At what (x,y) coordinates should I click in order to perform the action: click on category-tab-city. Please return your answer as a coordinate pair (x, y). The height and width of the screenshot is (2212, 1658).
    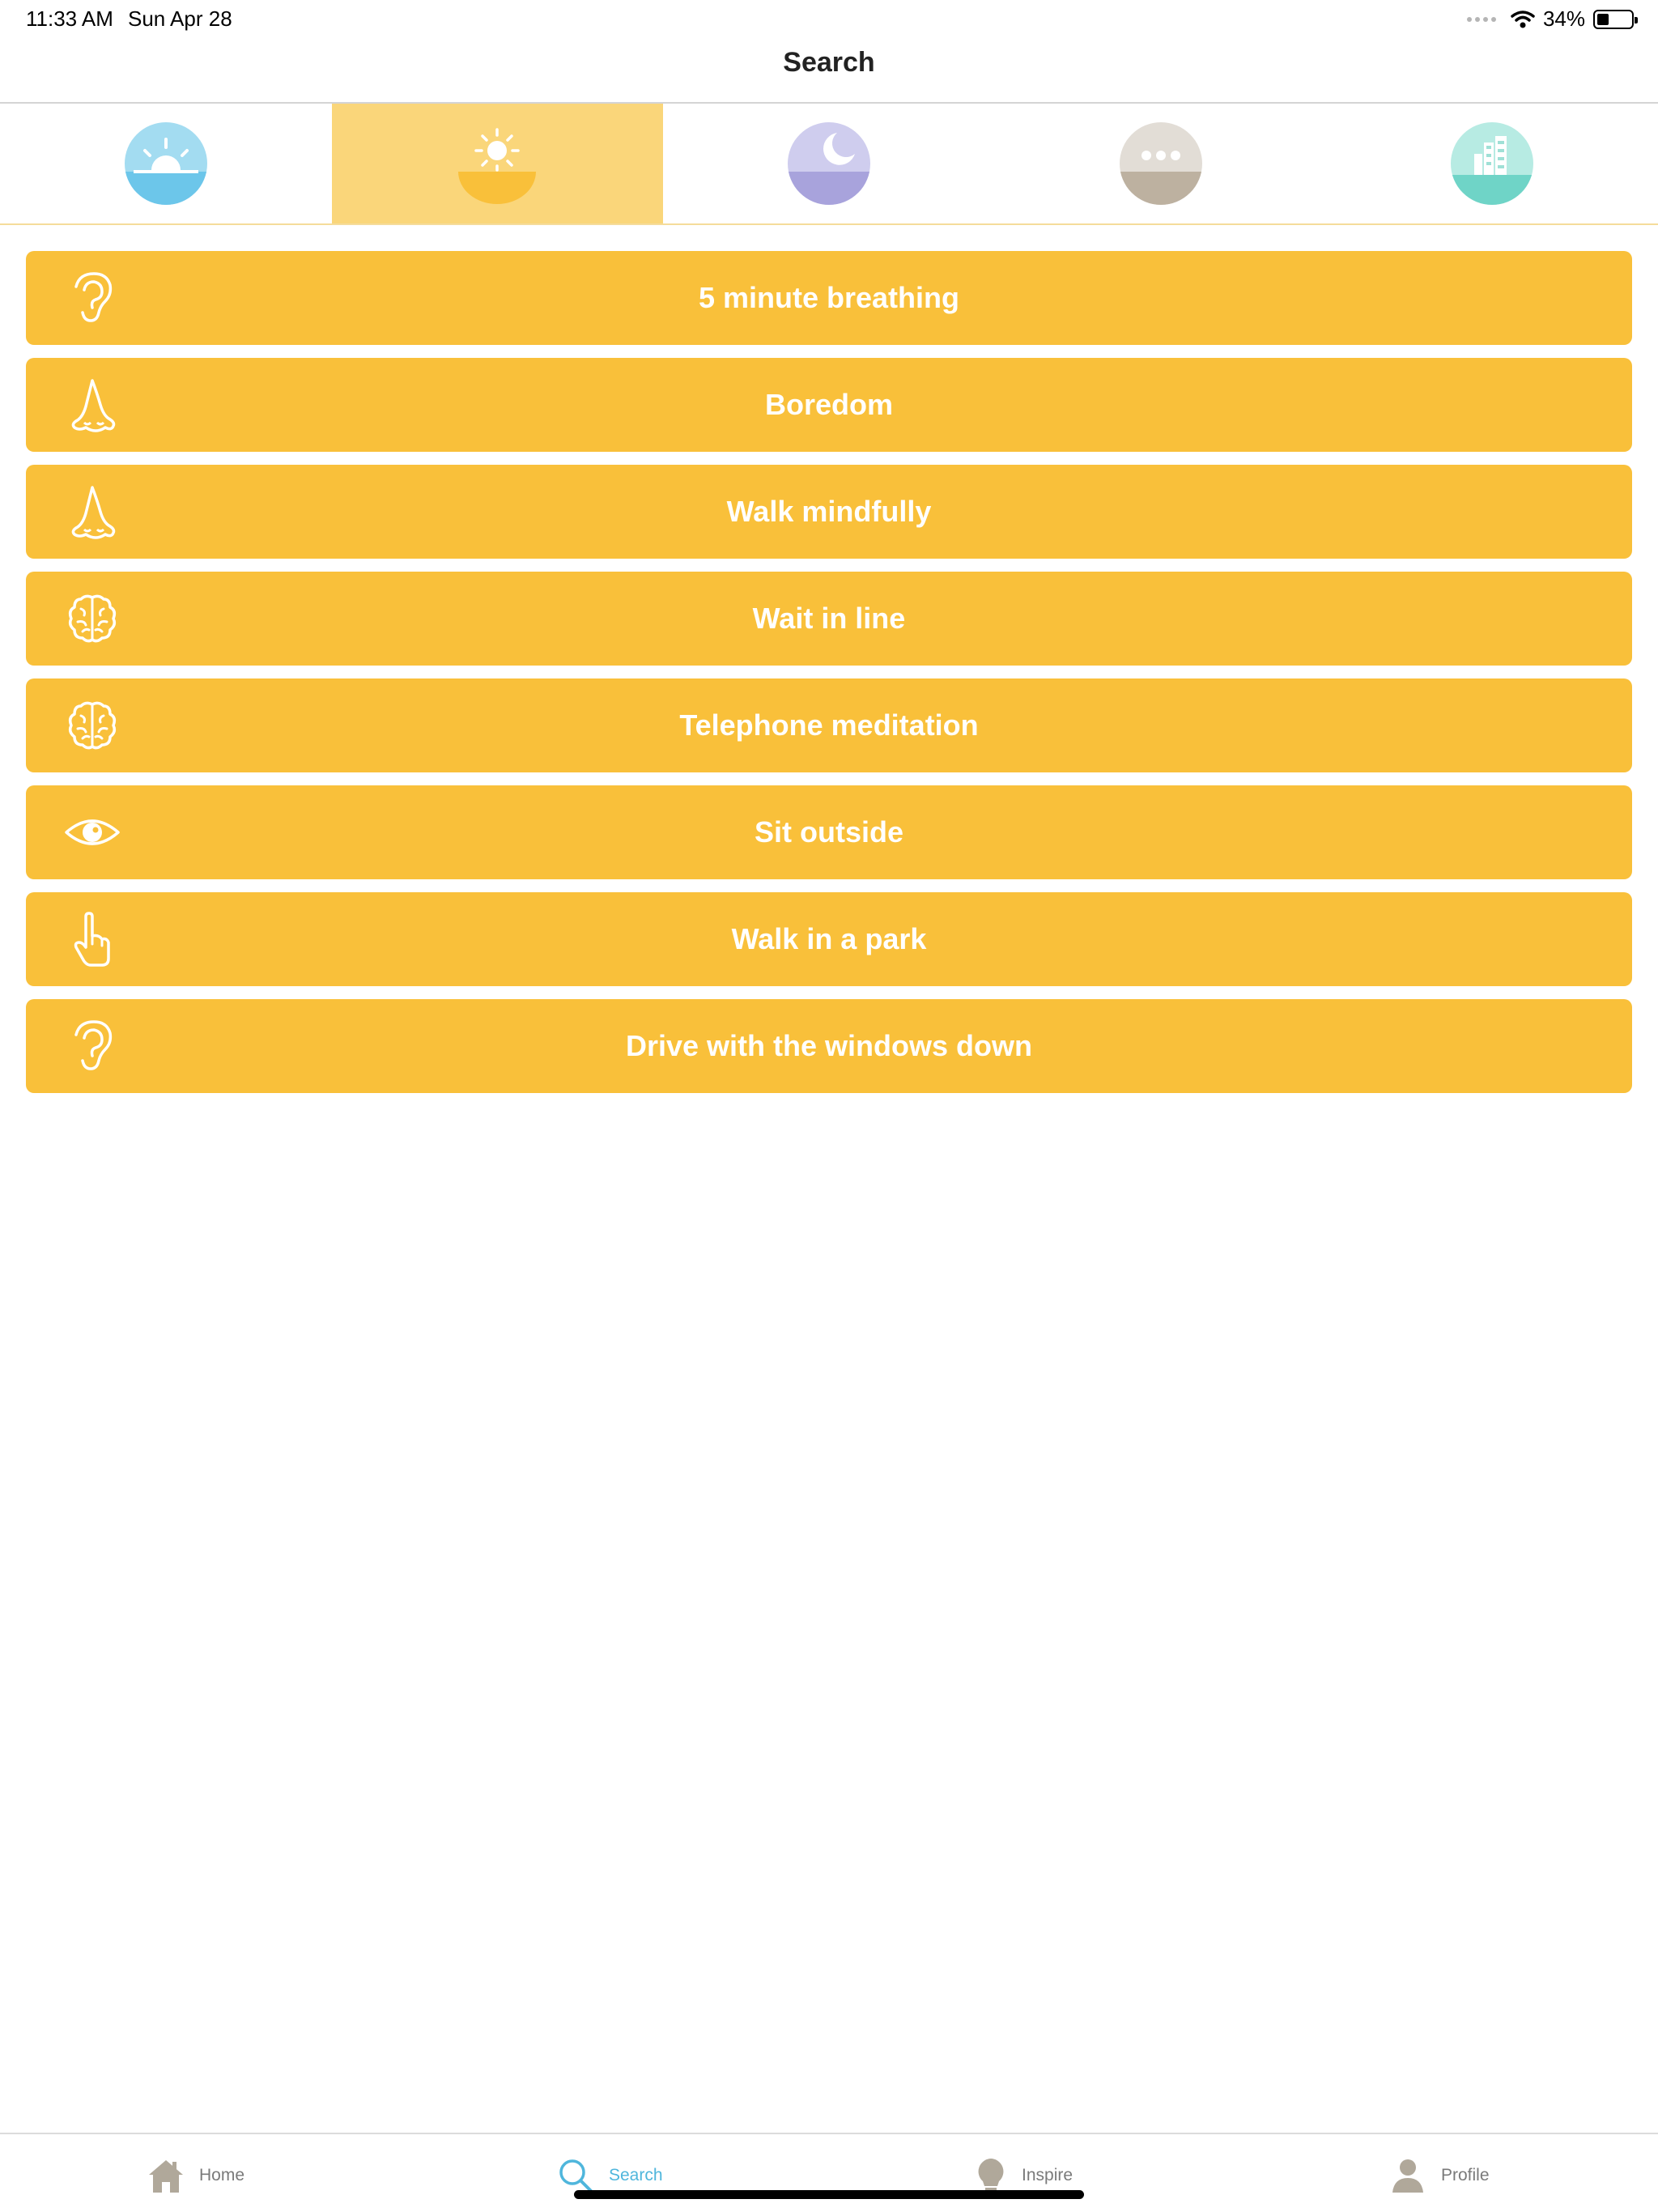
    Looking at the image, I should click on (1492, 163).